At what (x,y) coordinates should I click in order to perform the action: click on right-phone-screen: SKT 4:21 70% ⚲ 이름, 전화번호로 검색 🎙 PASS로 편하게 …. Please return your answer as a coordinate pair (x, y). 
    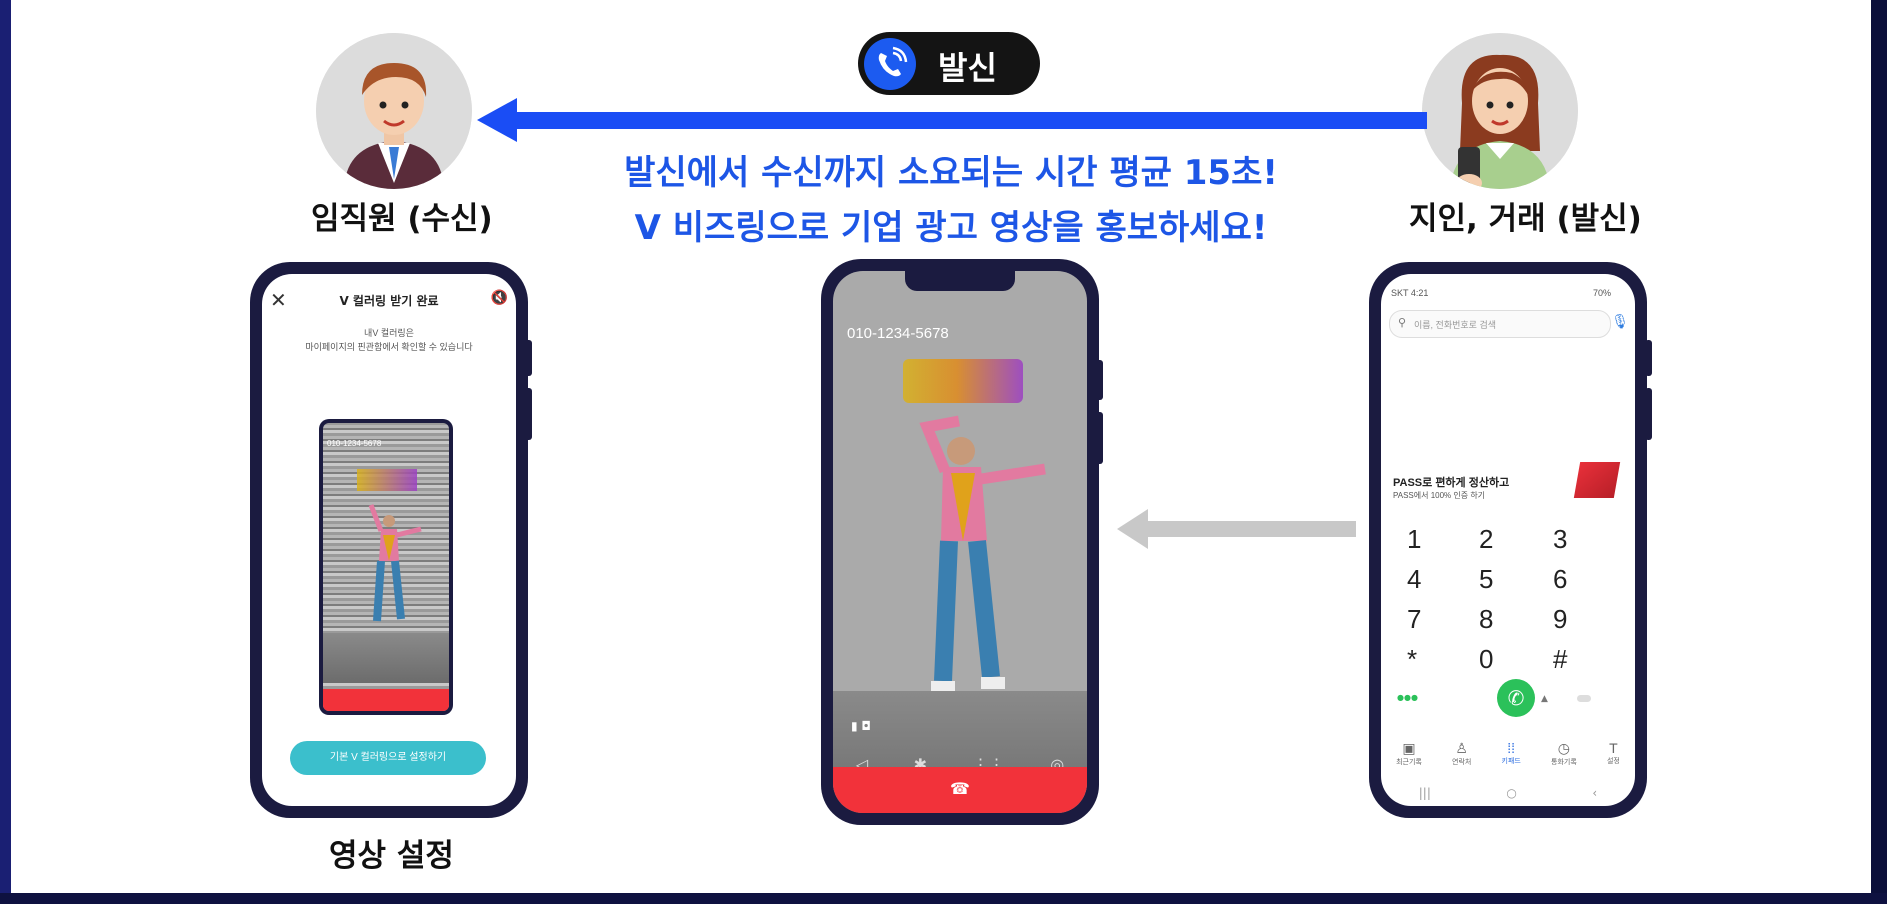
    Looking at the image, I should click on (1508, 540).